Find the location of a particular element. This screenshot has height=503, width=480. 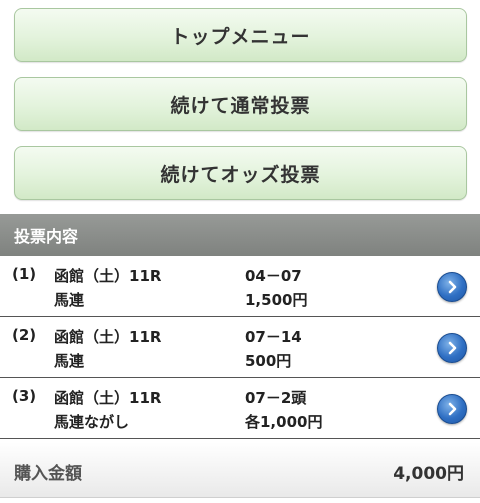

top-menu-button: トップメニュー is located at coordinates (240, 35).